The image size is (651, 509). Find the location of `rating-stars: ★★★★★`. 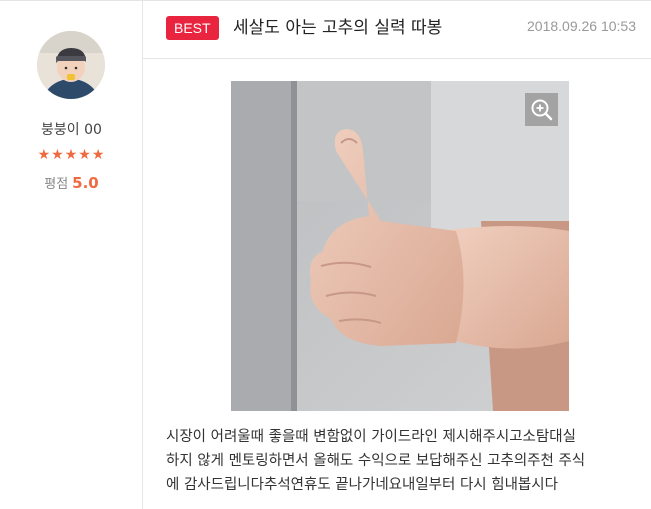

rating-stars: ★★★★★ is located at coordinates (71, 155).